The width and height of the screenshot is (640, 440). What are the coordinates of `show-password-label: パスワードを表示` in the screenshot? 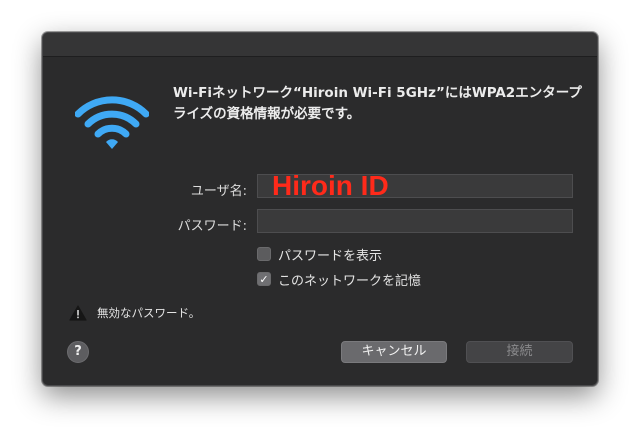 It's located at (330, 256).